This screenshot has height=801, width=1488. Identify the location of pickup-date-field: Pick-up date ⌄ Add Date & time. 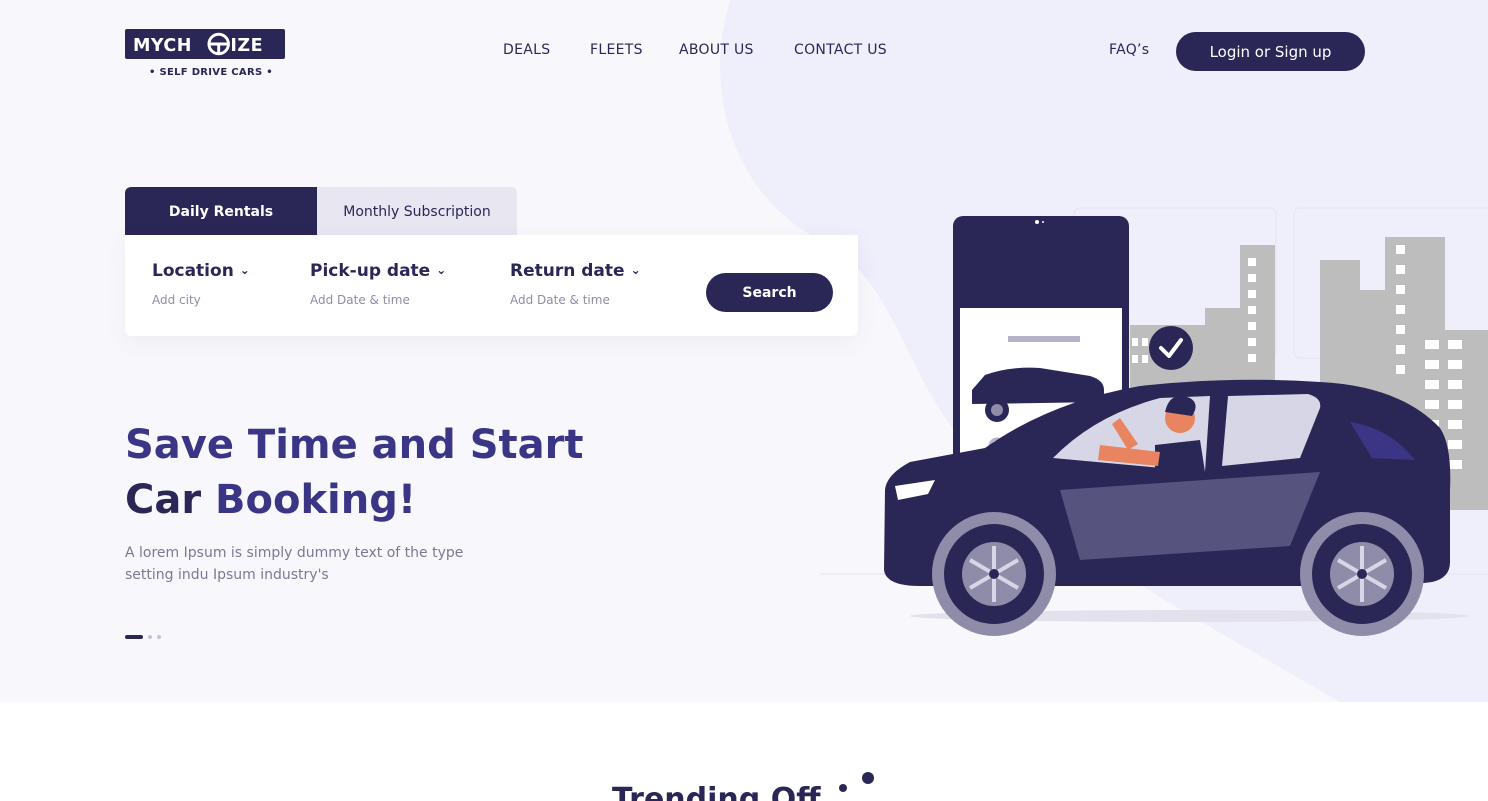
(378, 284).